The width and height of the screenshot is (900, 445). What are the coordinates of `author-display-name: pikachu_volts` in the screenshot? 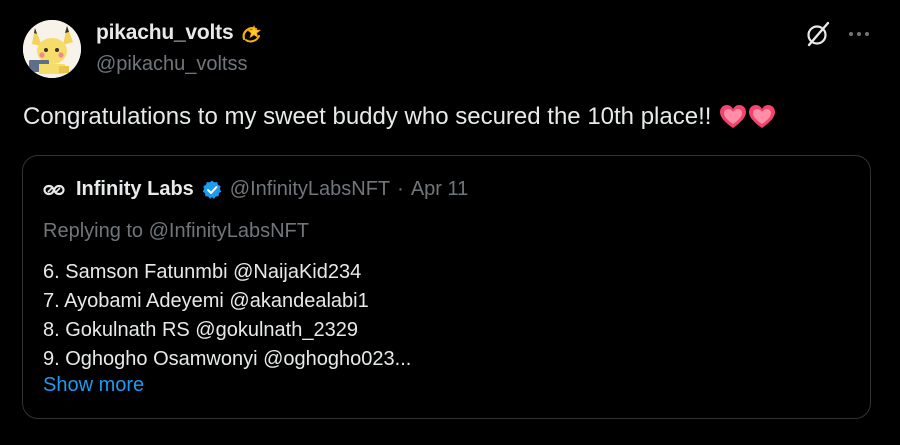 It's located at (165, 33).